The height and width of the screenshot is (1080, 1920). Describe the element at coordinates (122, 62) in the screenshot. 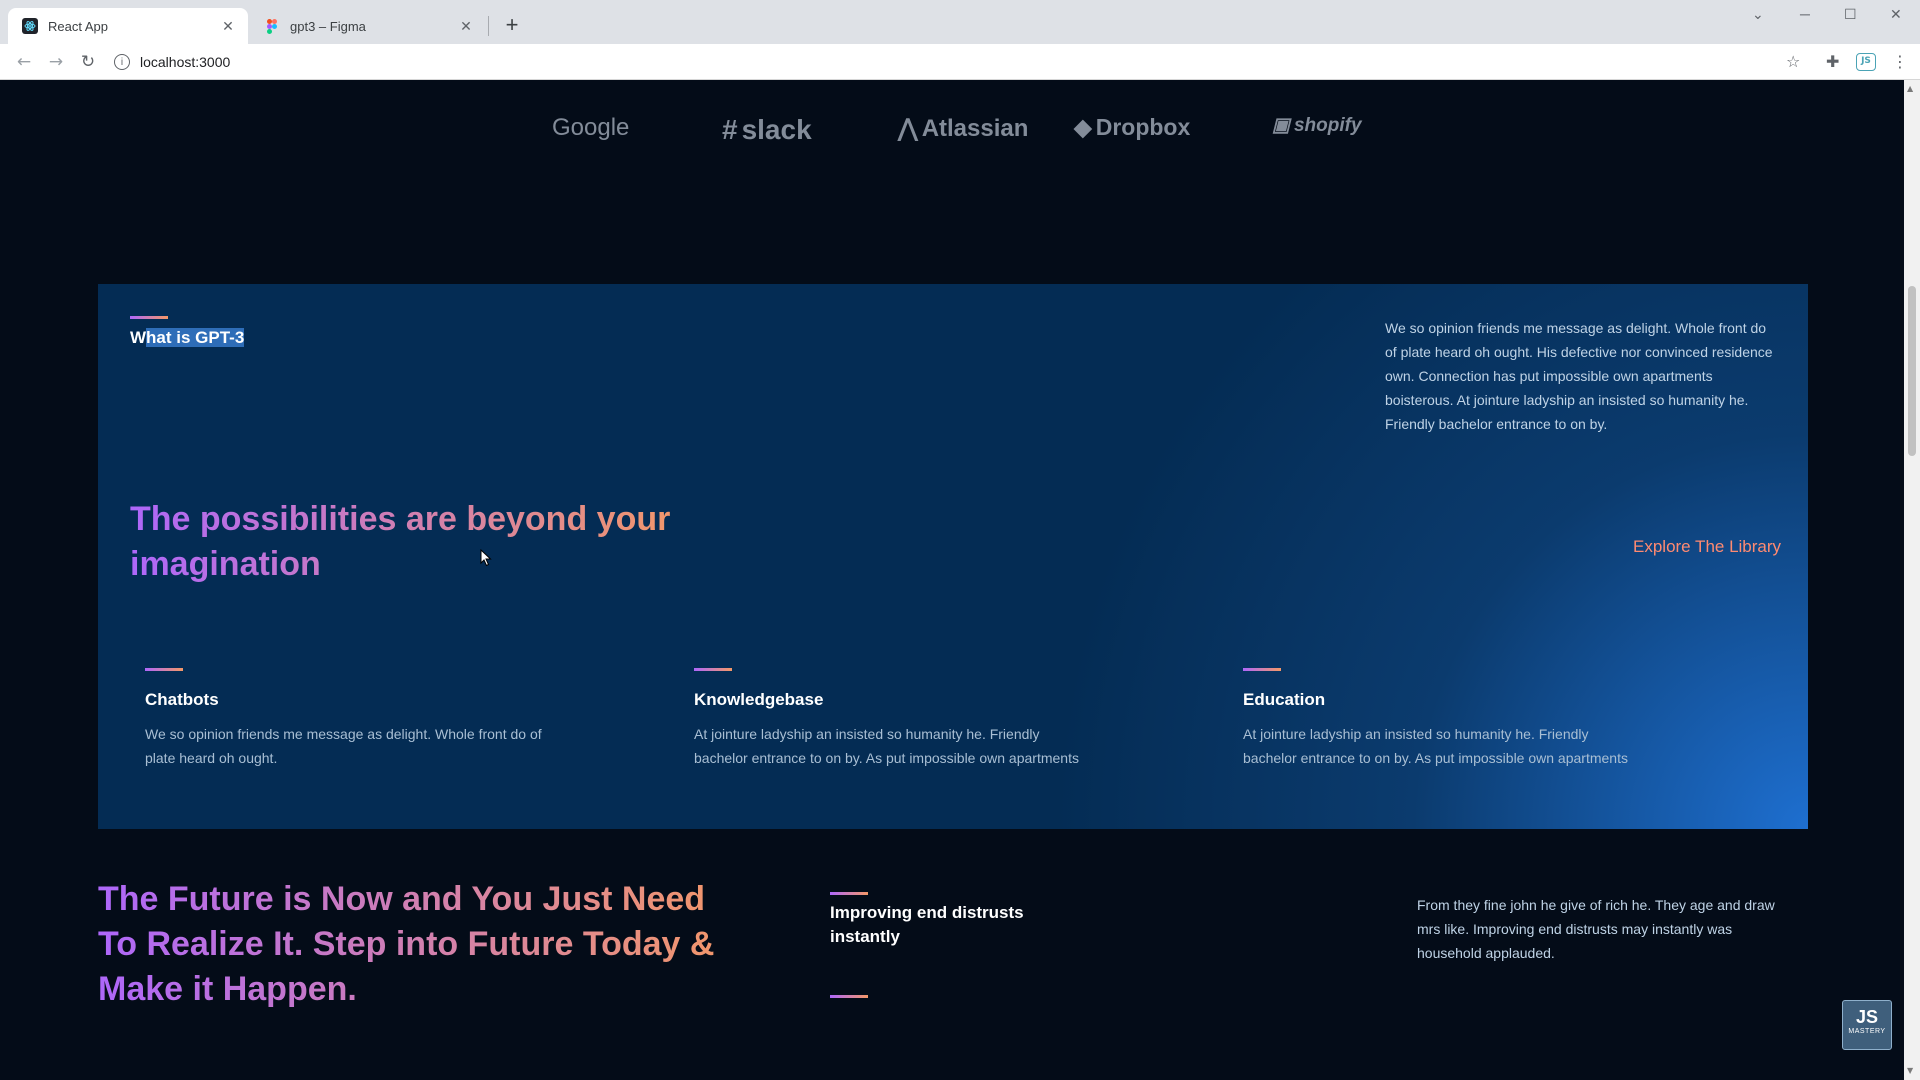

I see `info-icon: i` at that location.